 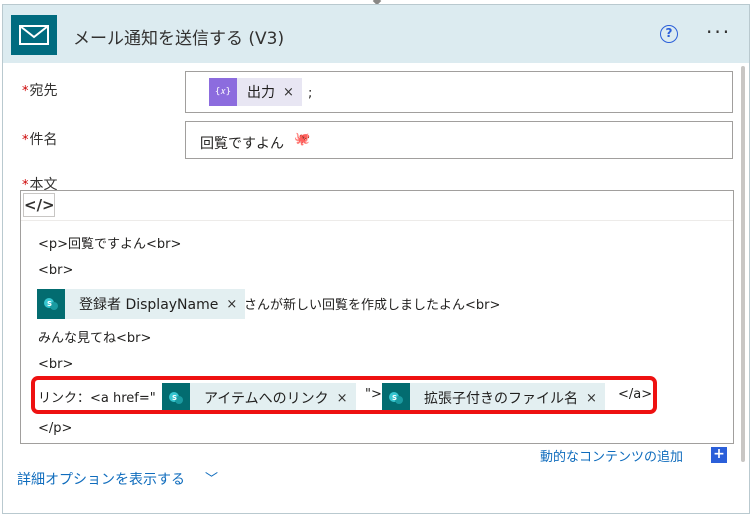 I want to click on red-highlight-box, so click(x=344, y=395).